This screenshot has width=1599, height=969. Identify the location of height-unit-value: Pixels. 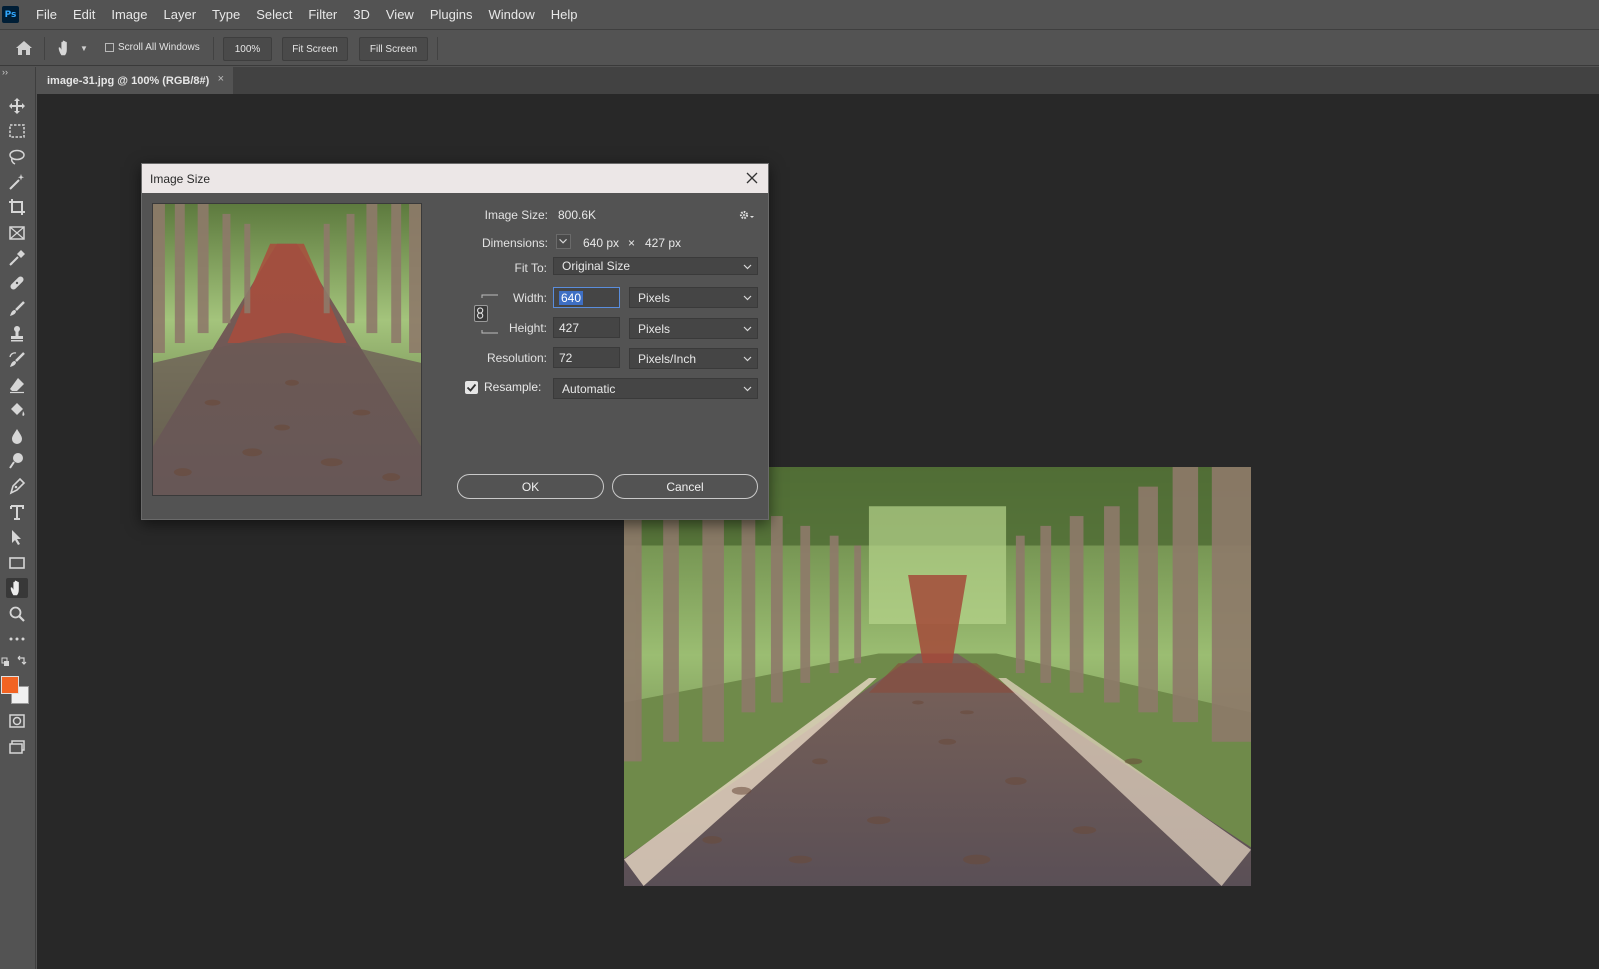
(654, 328).